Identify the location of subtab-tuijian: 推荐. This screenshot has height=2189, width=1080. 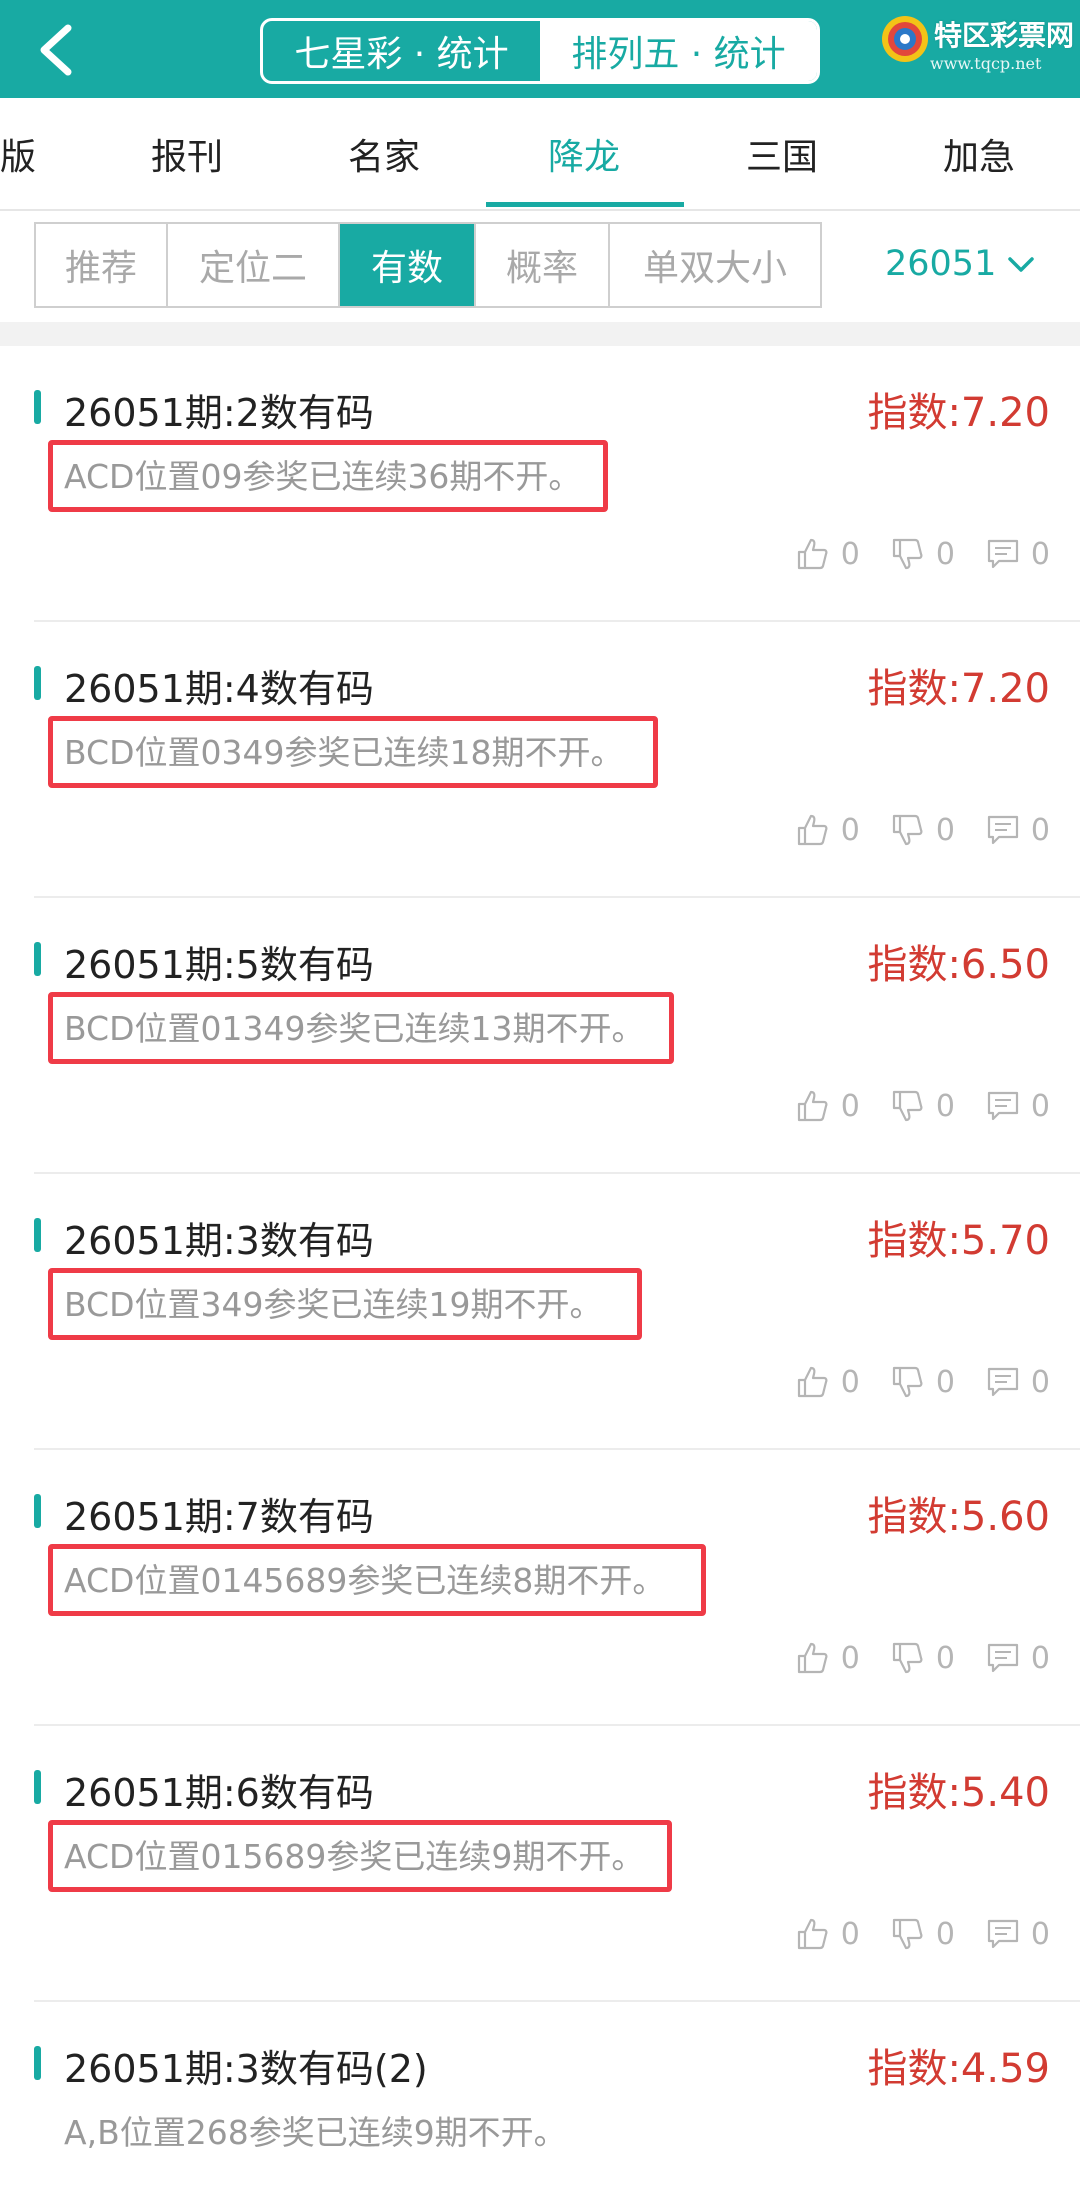
(102, 265).